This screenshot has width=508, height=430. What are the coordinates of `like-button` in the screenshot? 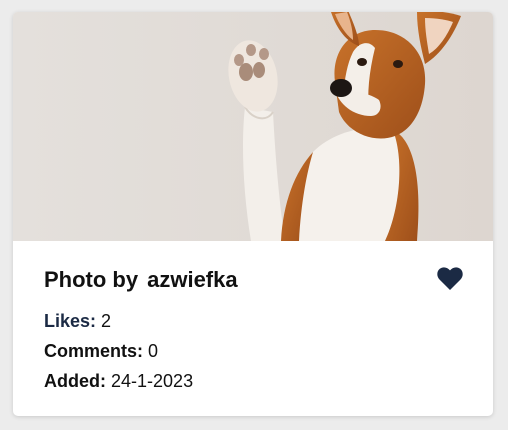 It's located at (450, 279).